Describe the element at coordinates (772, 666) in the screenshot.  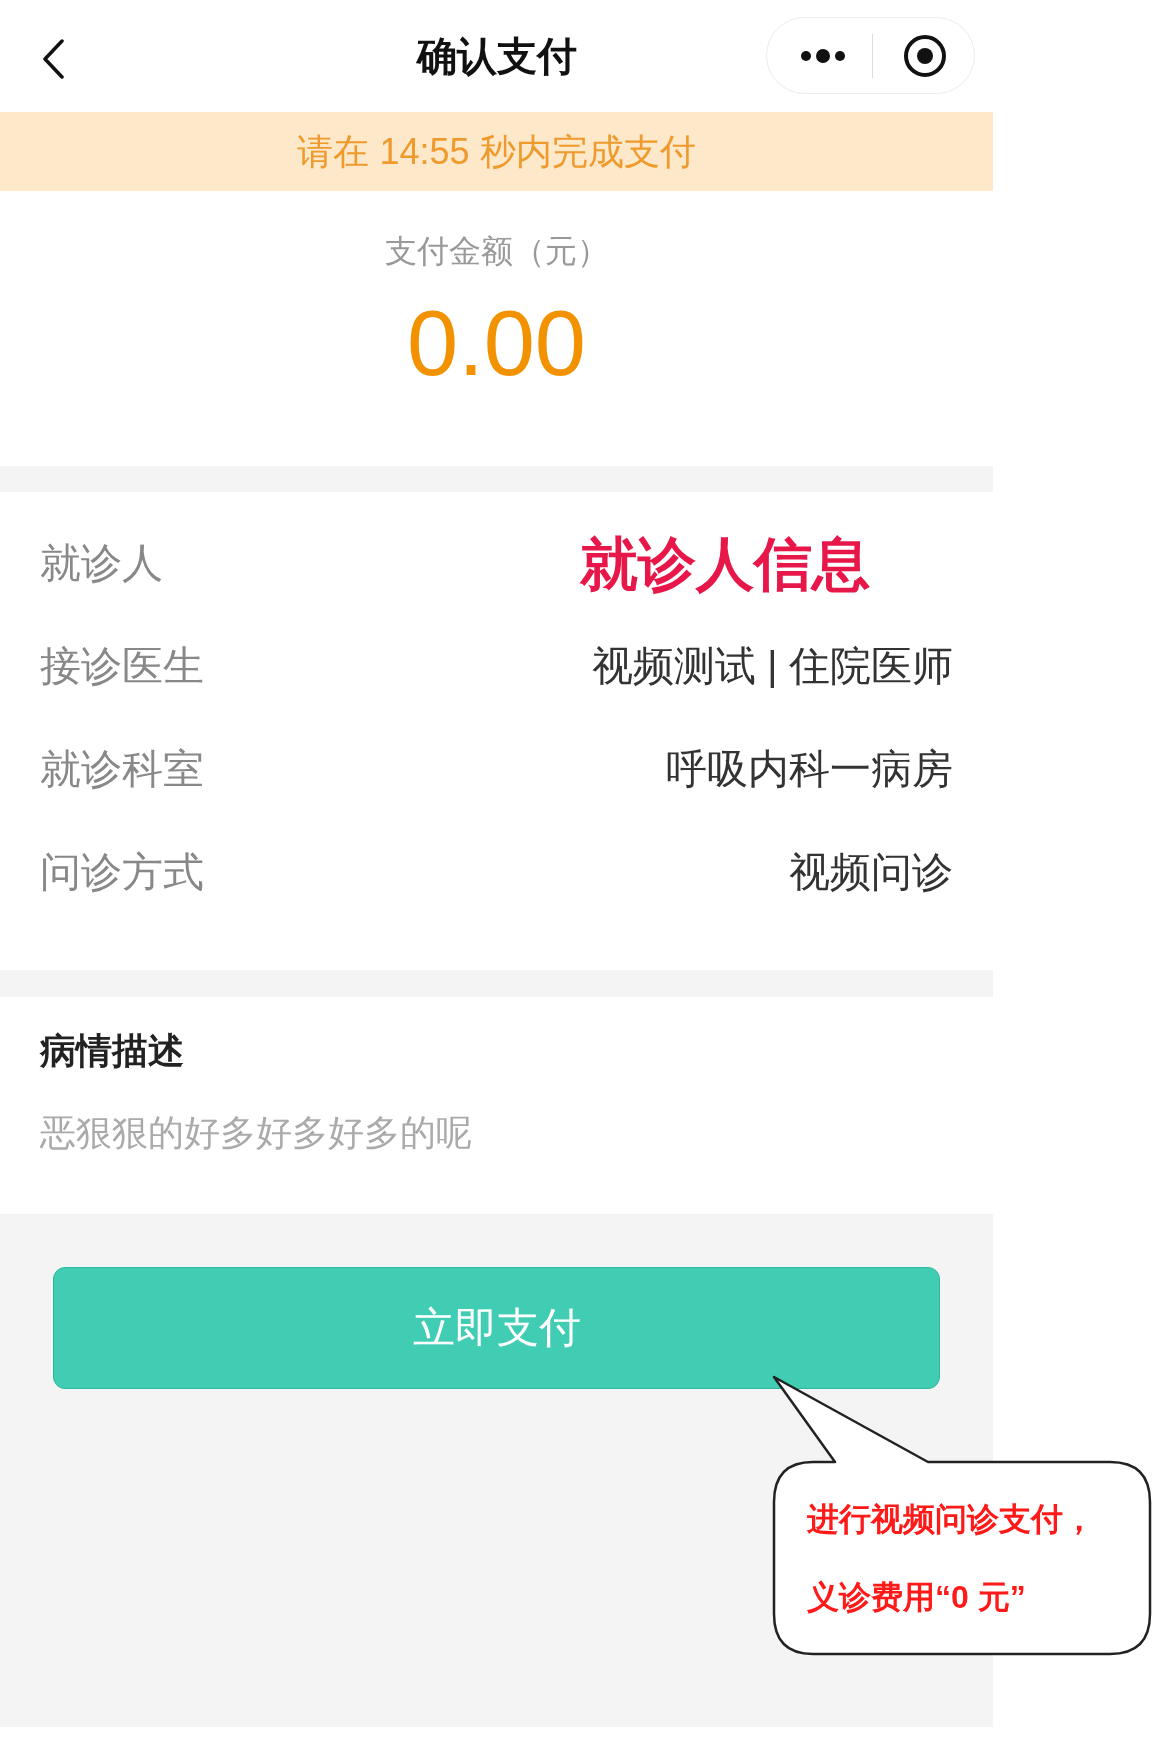
I see `detail-value: 视频测试 | 住院医师` at that location.